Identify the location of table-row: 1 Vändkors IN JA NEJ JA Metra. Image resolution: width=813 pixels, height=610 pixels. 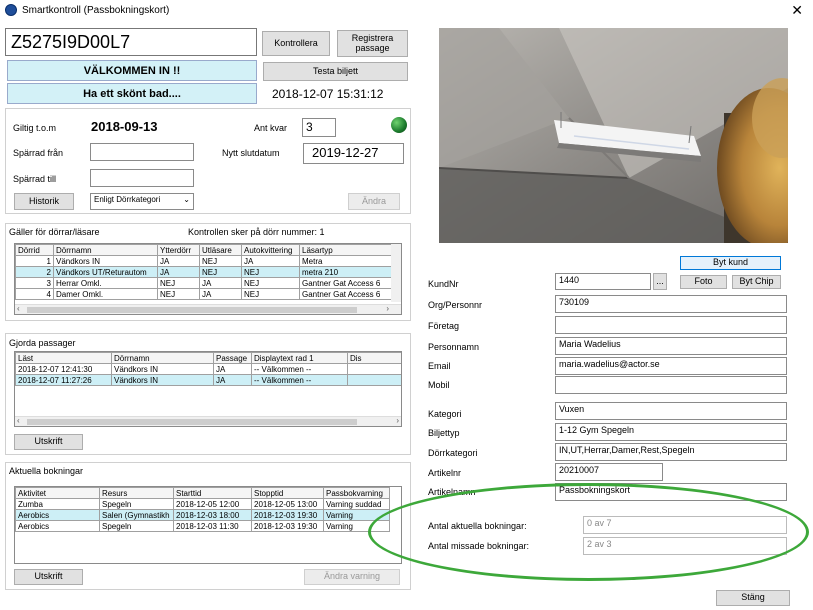
(204, 261).